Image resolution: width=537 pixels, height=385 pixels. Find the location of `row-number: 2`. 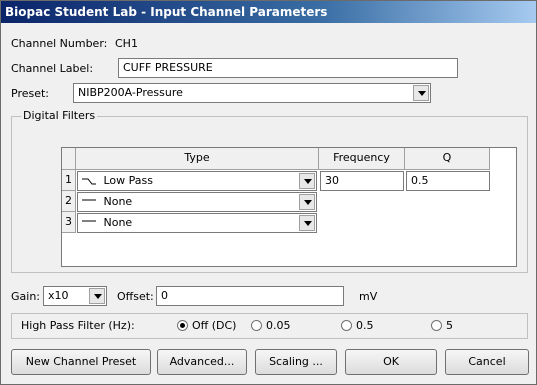

row-number: 2 is located at coordinates (69, 201).